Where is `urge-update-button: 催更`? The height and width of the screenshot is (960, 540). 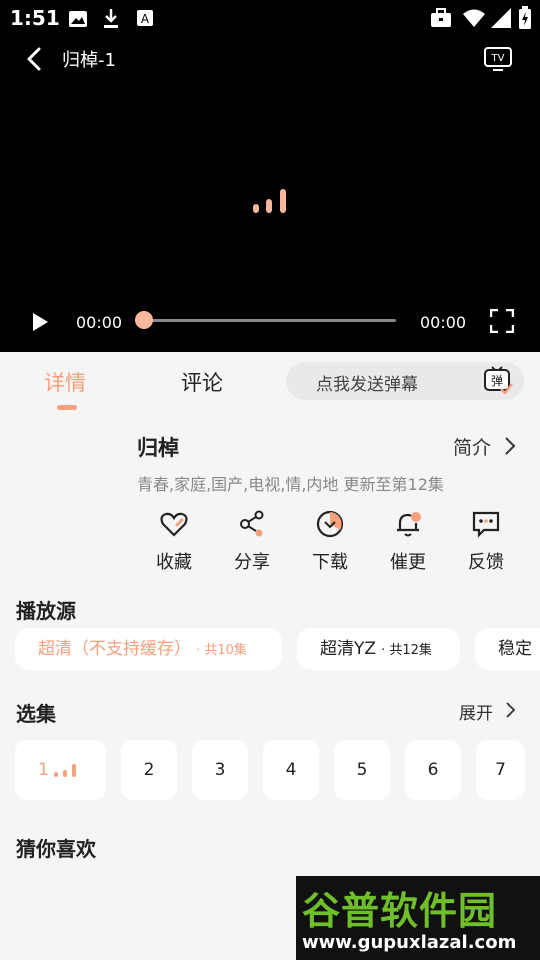 urge-update-button: 催更 is located at coordinates (408, 542).